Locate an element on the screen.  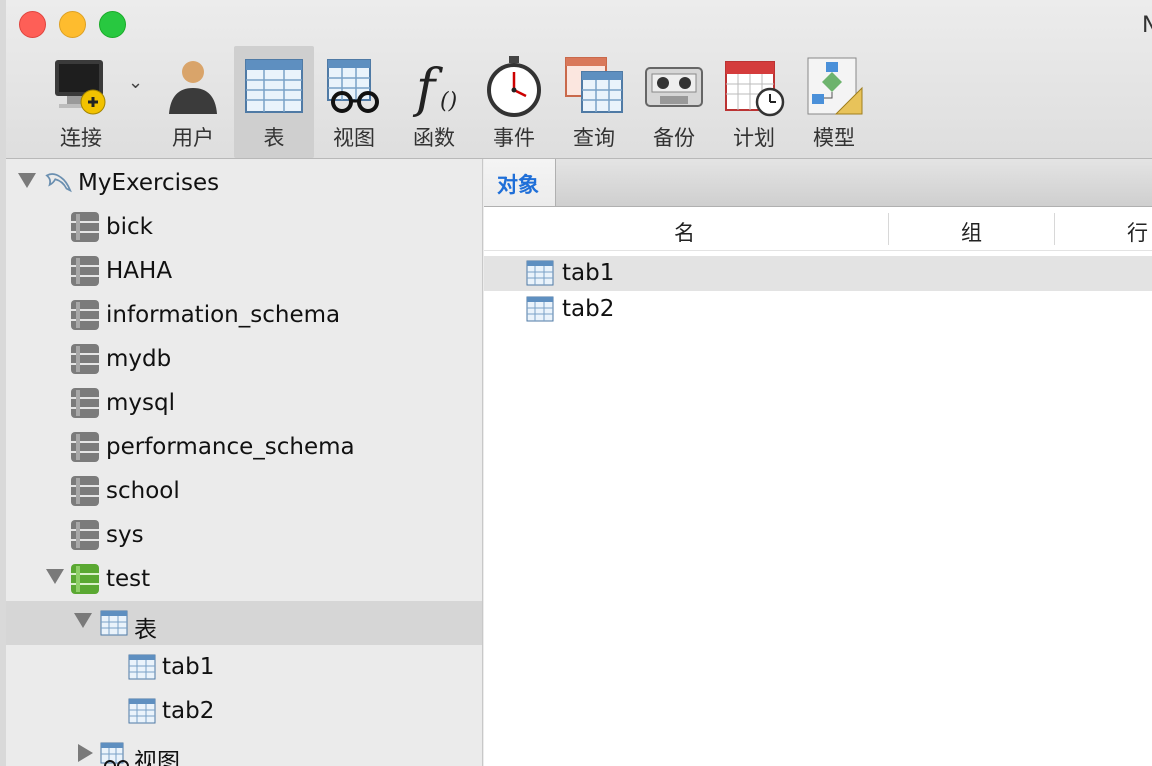
tab-label: 对象 is located at coordinates (518, 185).